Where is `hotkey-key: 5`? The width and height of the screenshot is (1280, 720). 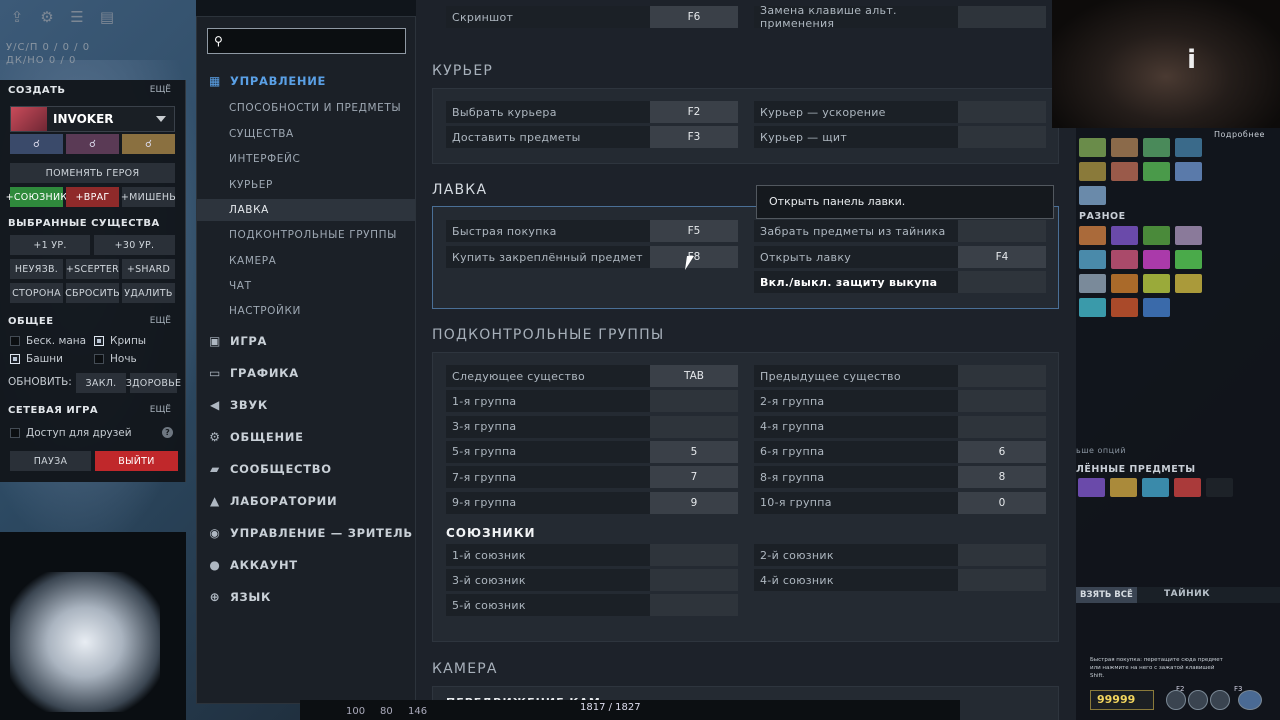
hotkey-key: 5 is located at coordinates (694, 451).